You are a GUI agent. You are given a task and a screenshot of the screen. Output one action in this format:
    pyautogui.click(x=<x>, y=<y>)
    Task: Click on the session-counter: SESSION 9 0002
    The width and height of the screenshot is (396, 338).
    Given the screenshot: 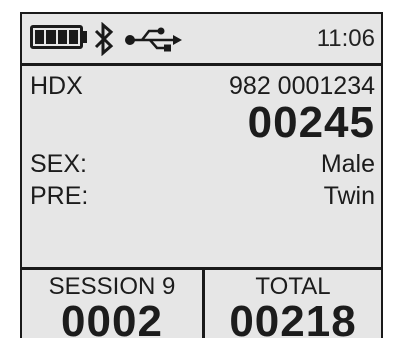 What is the action you would take?
    pyautogui.click(x=113, y=304)
    